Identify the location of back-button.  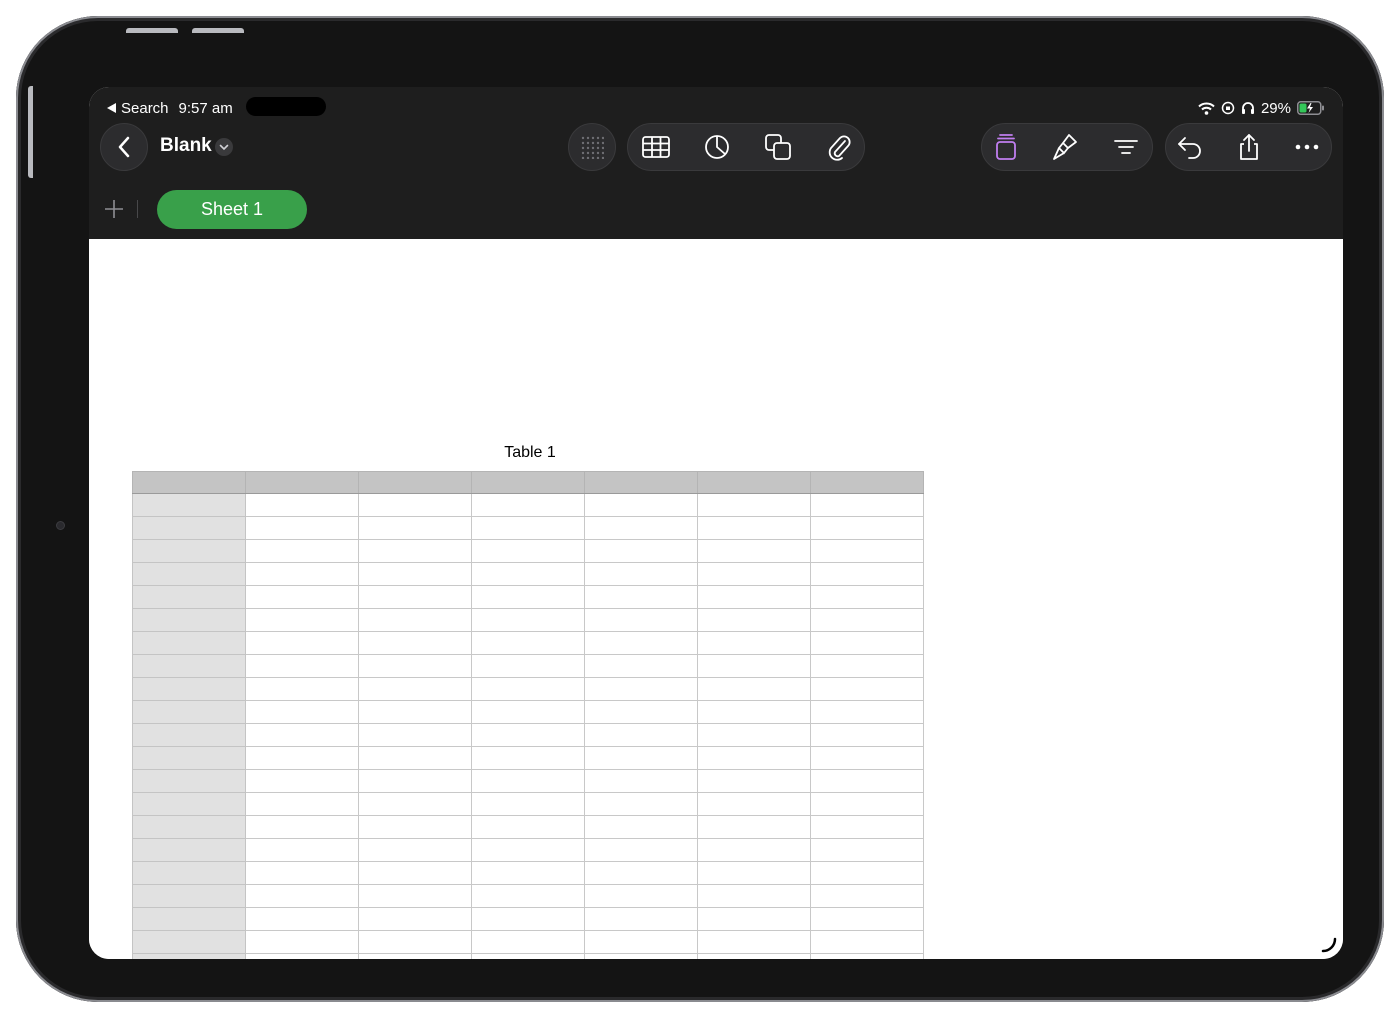
(124, 147).